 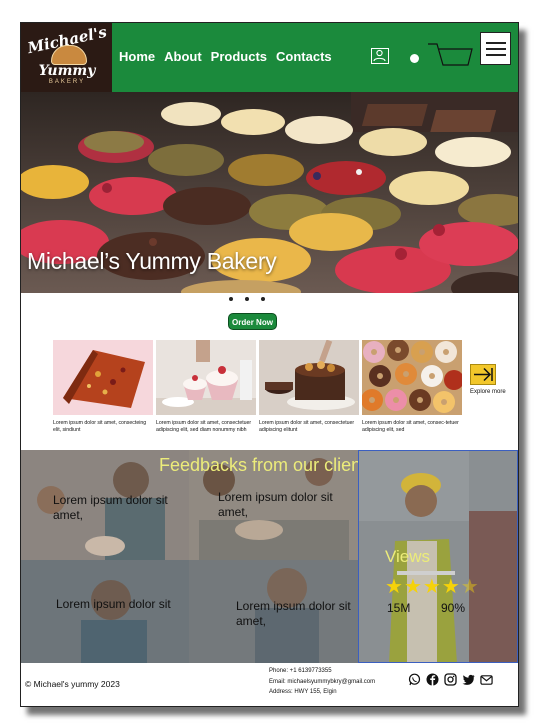 I want to click on star-rating: ★ ★ ★ ★ ★, so click(x=432, y=587).